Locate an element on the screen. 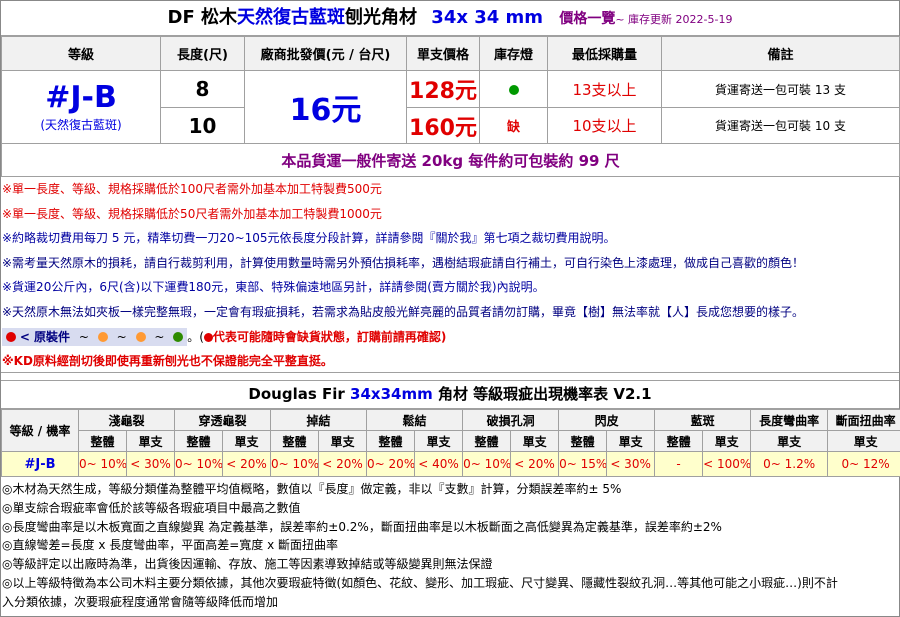  legend-period: 。 is located at coordinates (193, 336).